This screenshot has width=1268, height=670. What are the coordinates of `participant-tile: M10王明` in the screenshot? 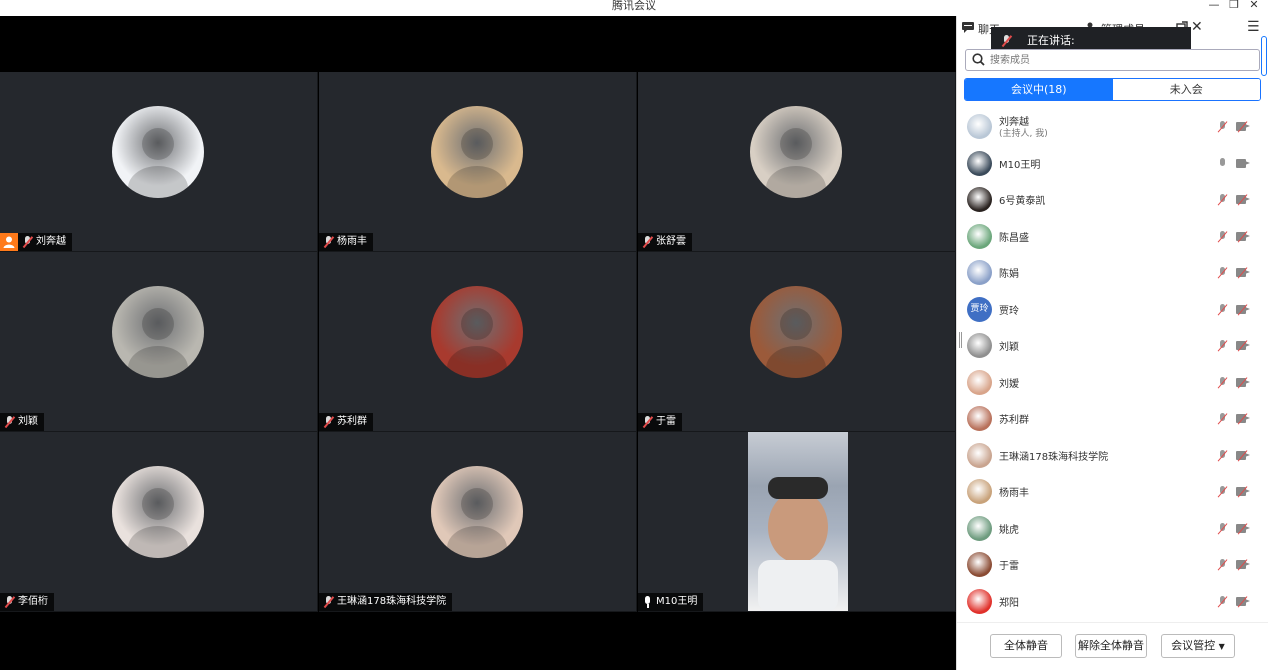 It's located at (797, 522).